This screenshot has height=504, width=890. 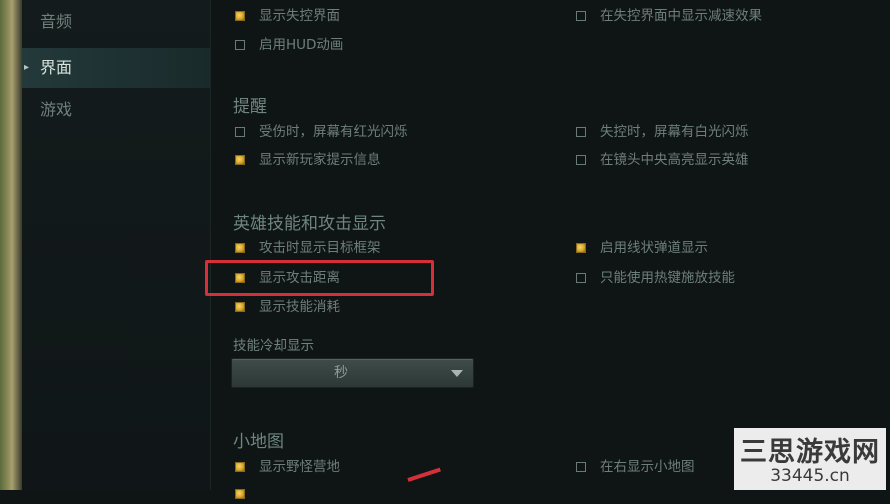 What do you see at coordinates (667, 278) in the screenshot?
I see `option-label: 只能使用热键施放技能` at bounding box center [667, 278].